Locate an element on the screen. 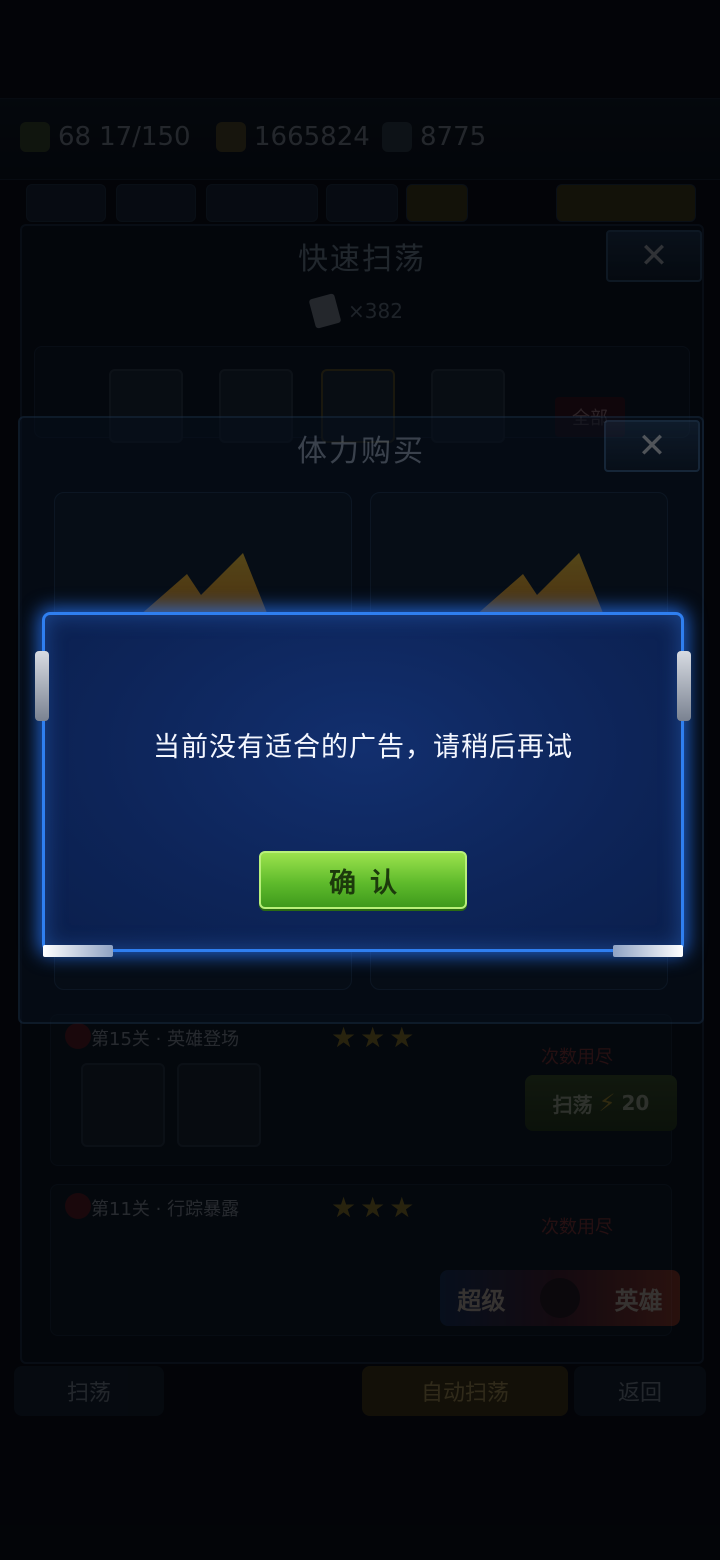  frame-corner-right is located at coordinates (648, 951).